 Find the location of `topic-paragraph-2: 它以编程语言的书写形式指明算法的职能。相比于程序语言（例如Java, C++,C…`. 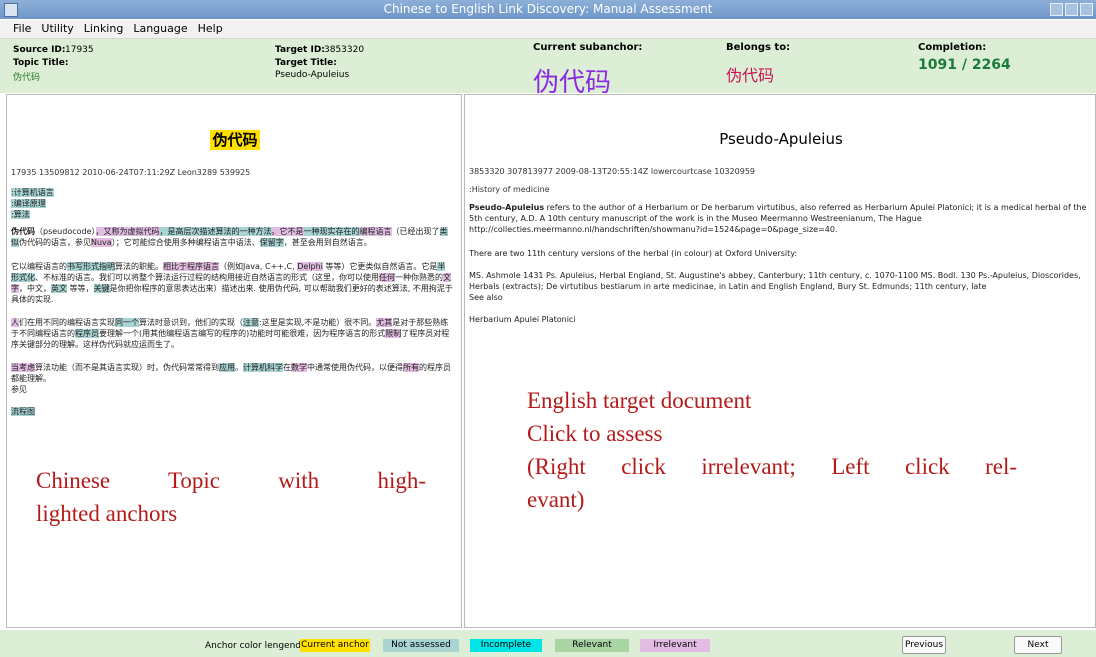

topic-paragraph-2: 它以编程语言的书写形式指明算法的职能。相比于程序语言（例如Java, C++,C… is located at coordinates (232, 283).